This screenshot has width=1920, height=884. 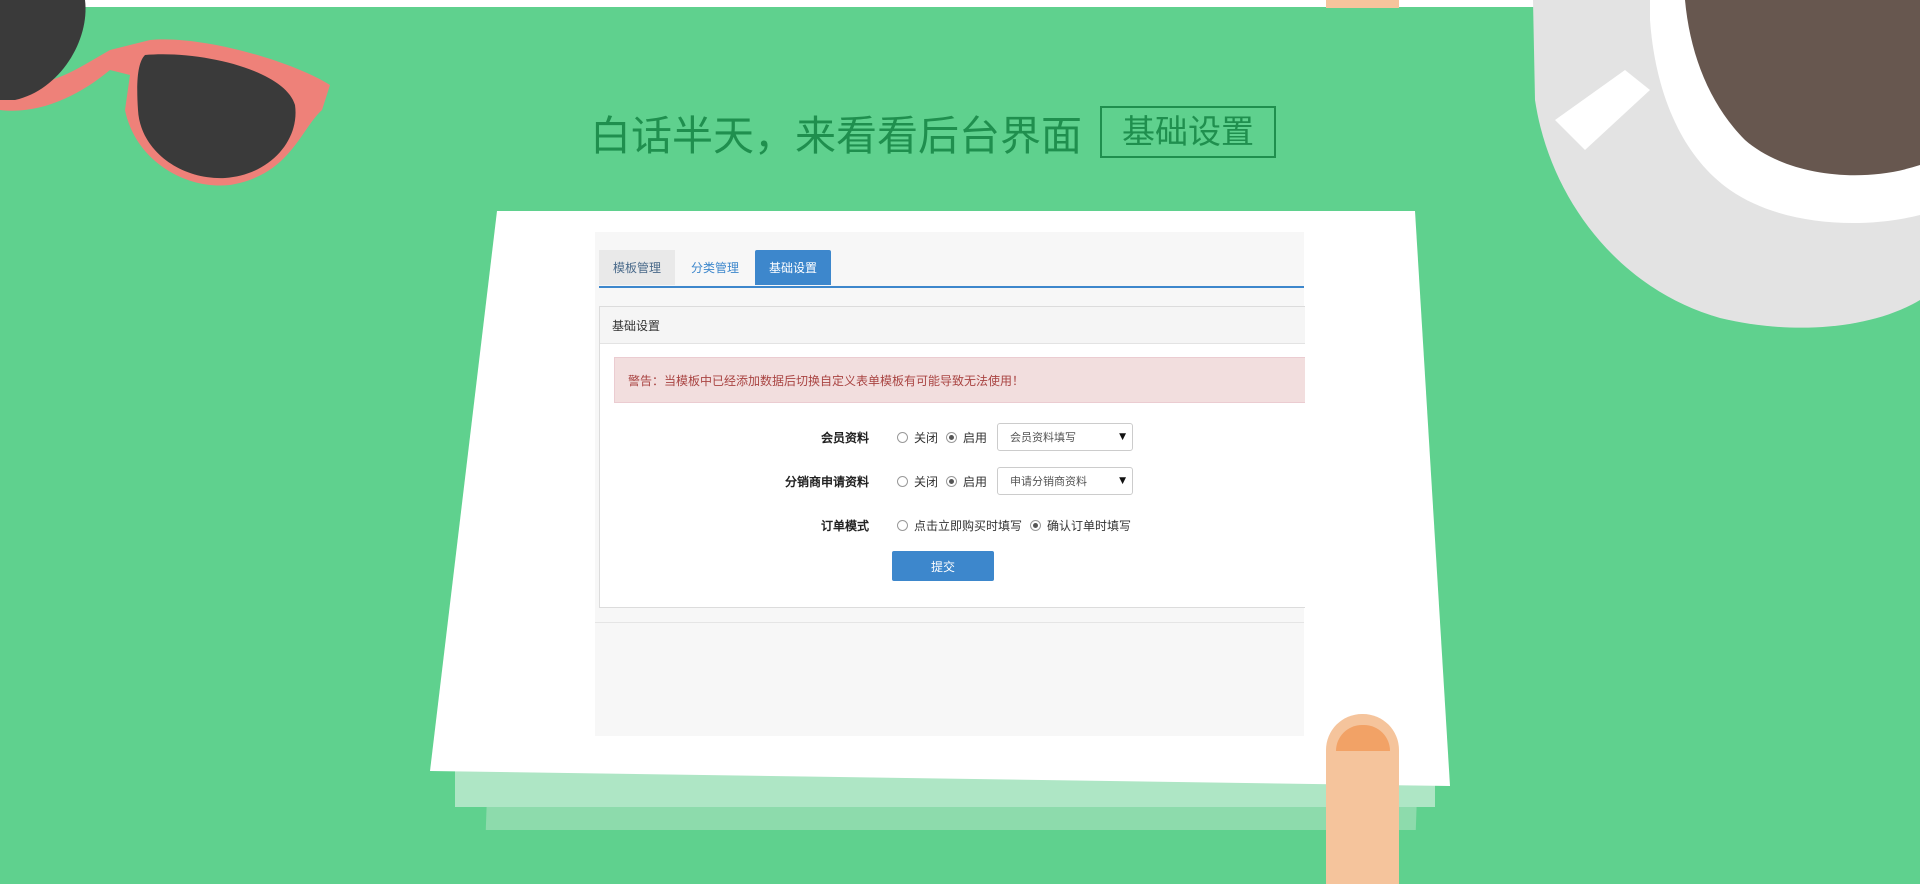 I want to click on row-member-profile: 会员资料 关闭 启用 会员资料填写 ▼, so click(x=952, y=437).